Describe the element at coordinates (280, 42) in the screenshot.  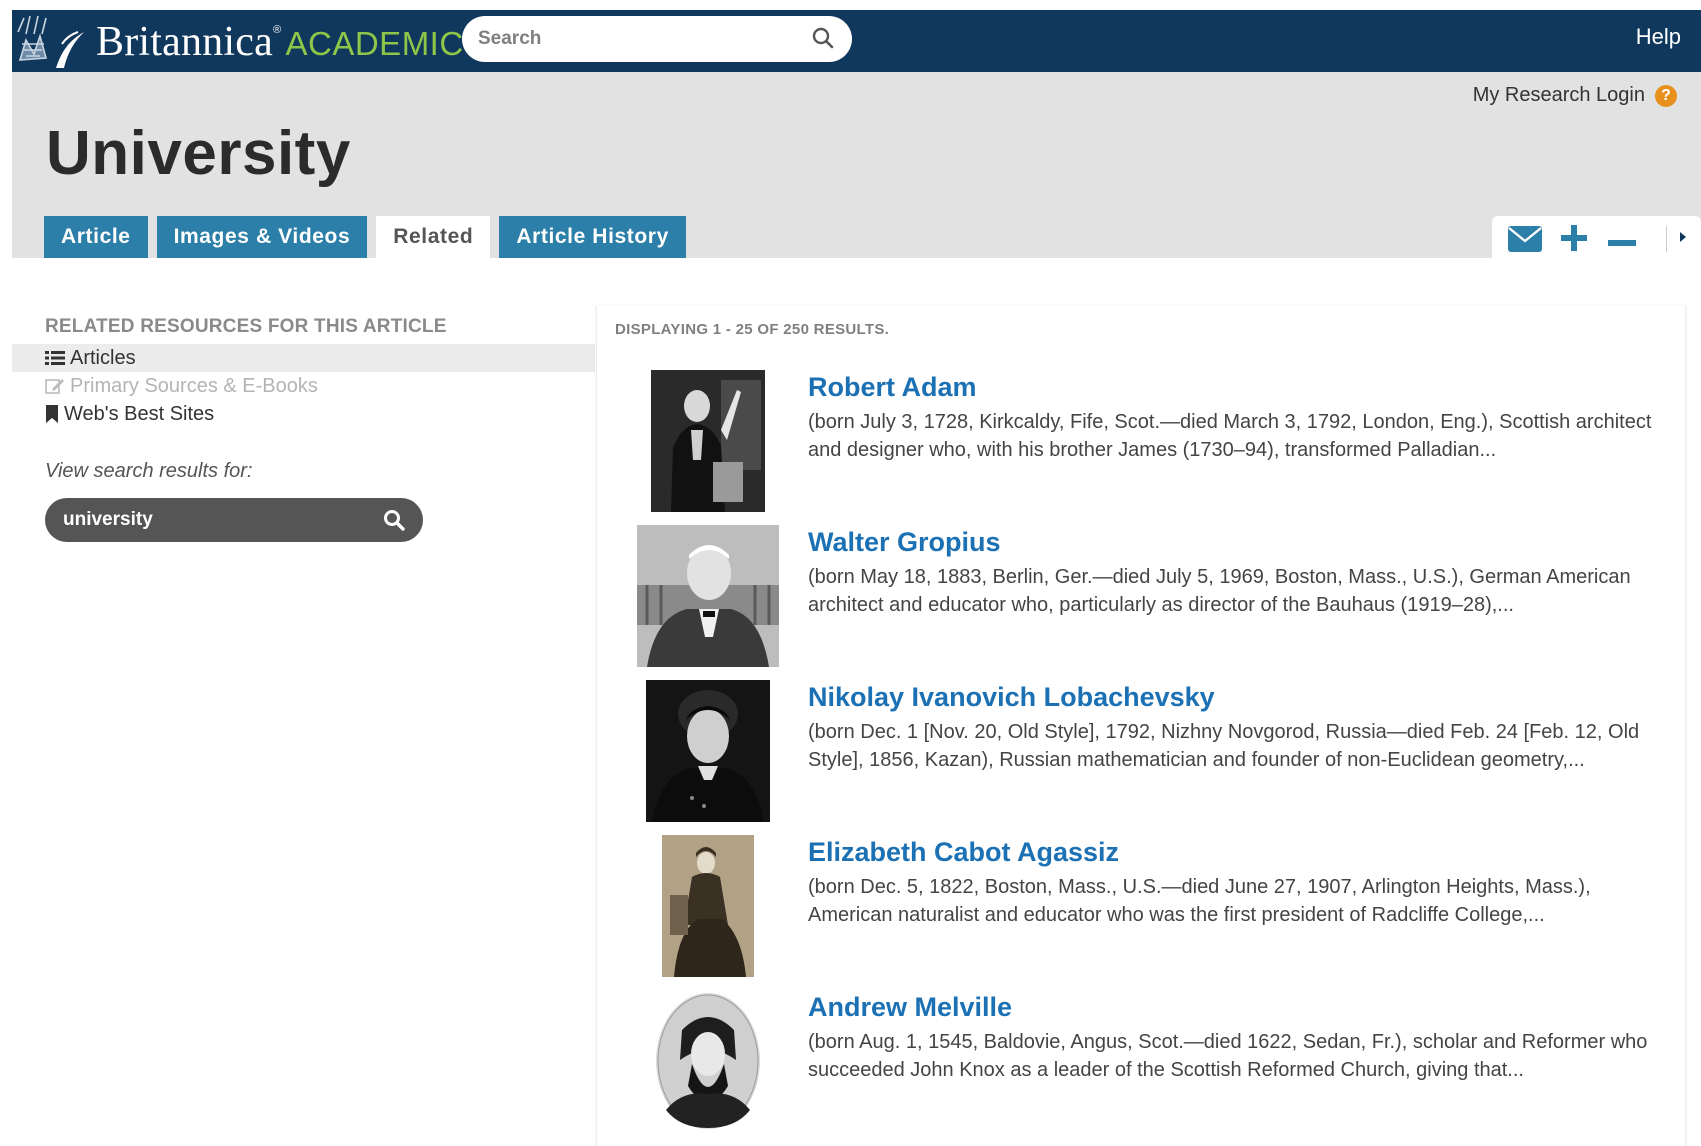
I see `brand-wordmark: Britannica® ACADEMIC` at that location.